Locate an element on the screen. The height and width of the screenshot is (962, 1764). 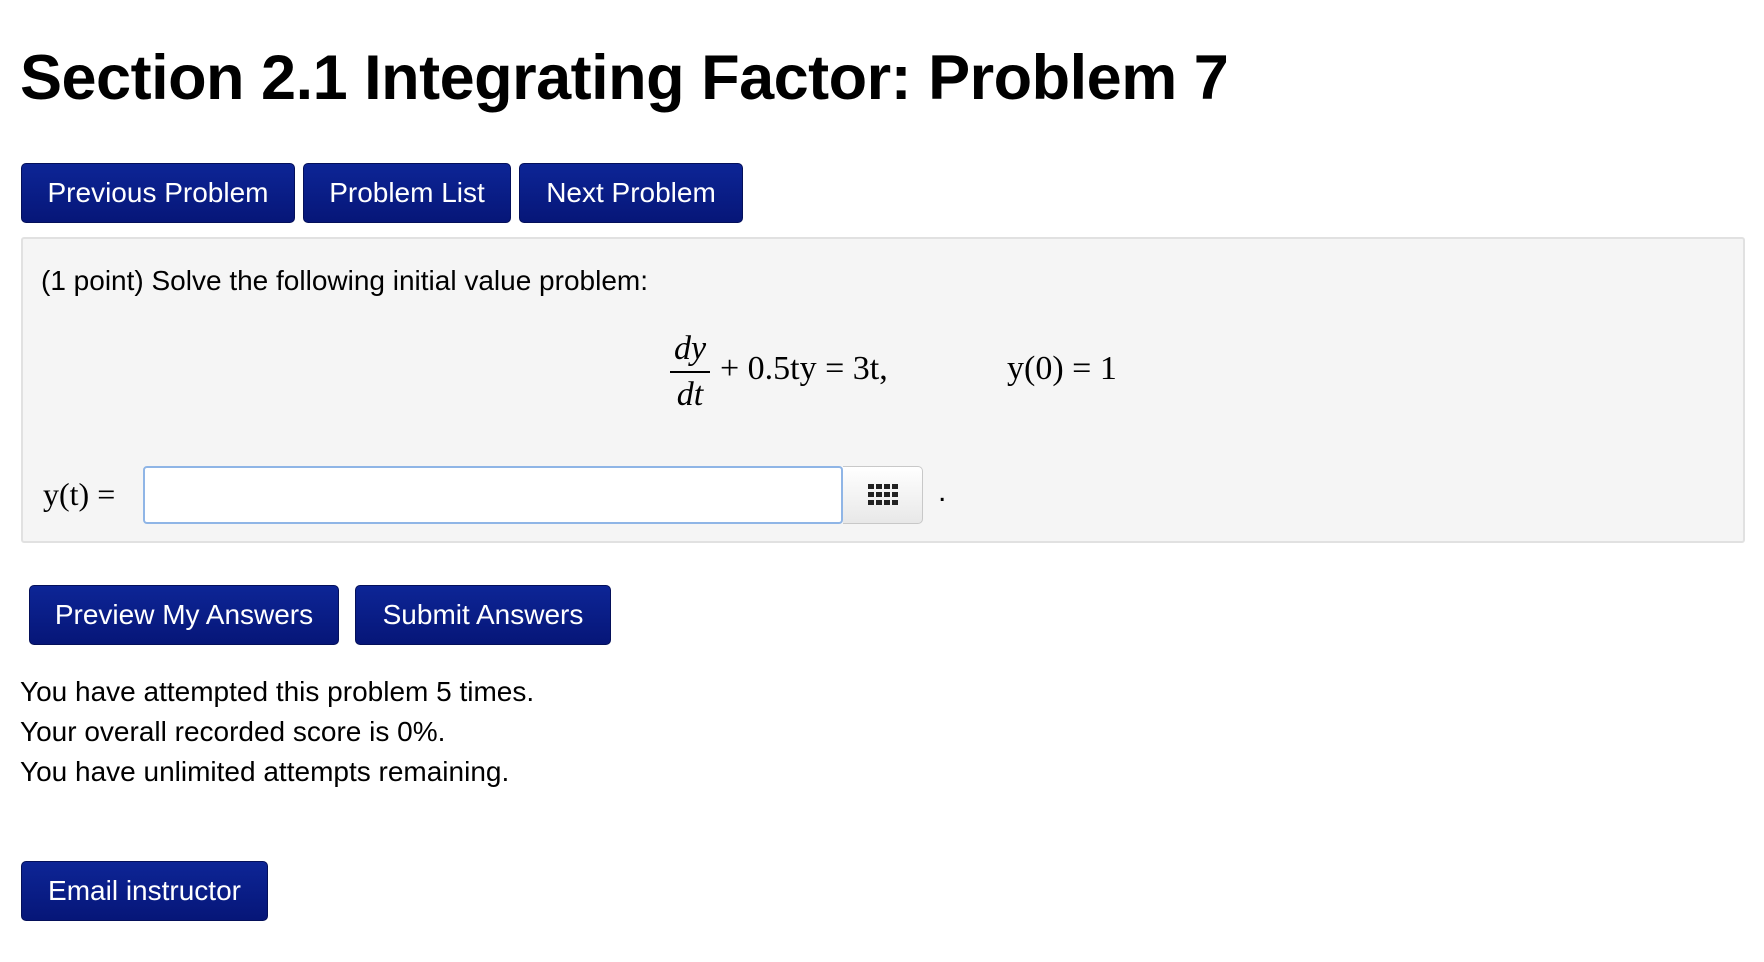
derivative-fraction: dy dt is located at coordinates (690, 372).